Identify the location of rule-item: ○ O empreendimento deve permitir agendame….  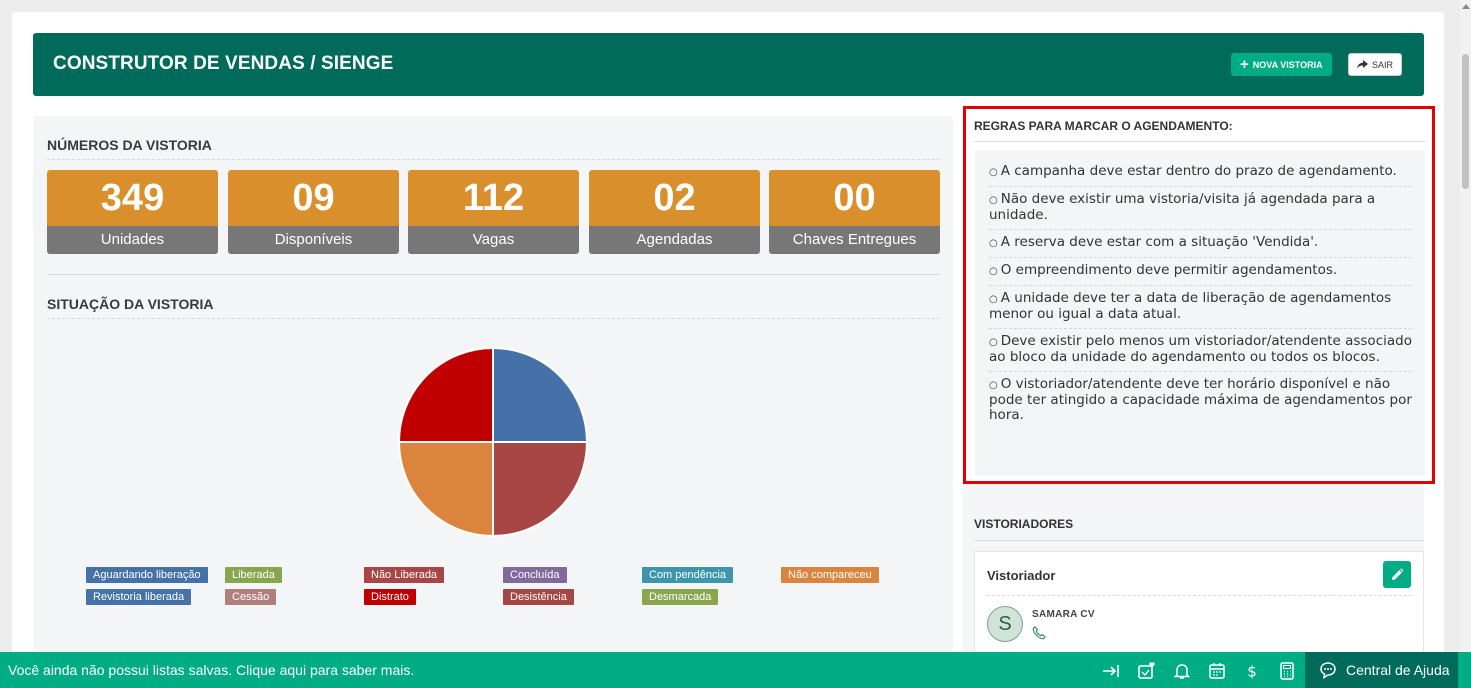
(1200, 272).